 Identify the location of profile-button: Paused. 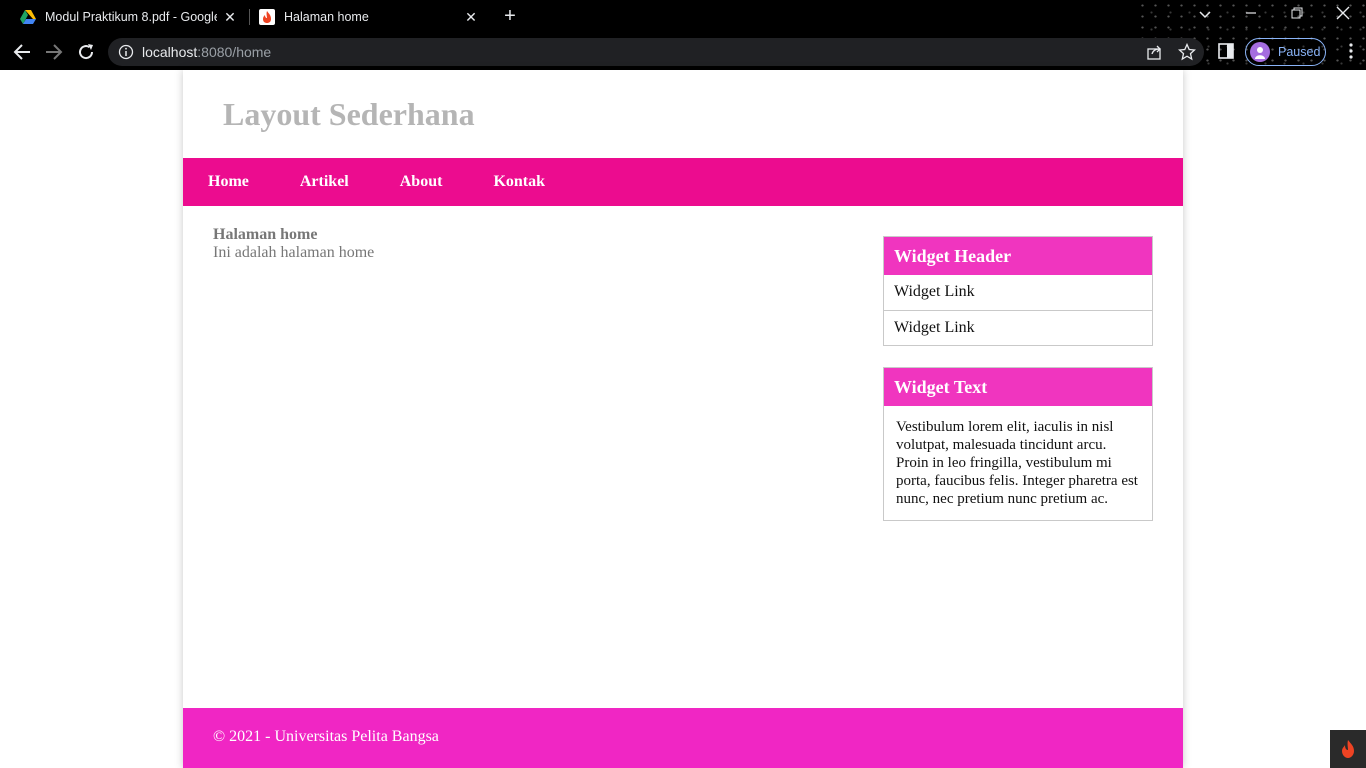
(1285, 52).